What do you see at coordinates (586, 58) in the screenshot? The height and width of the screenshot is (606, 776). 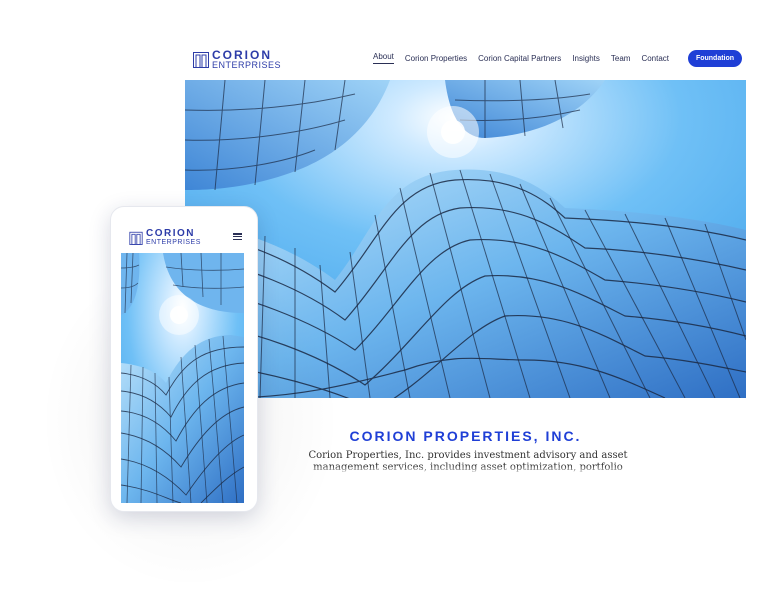 I see `nav-insights: Insights` at bounding box center [586, 58].